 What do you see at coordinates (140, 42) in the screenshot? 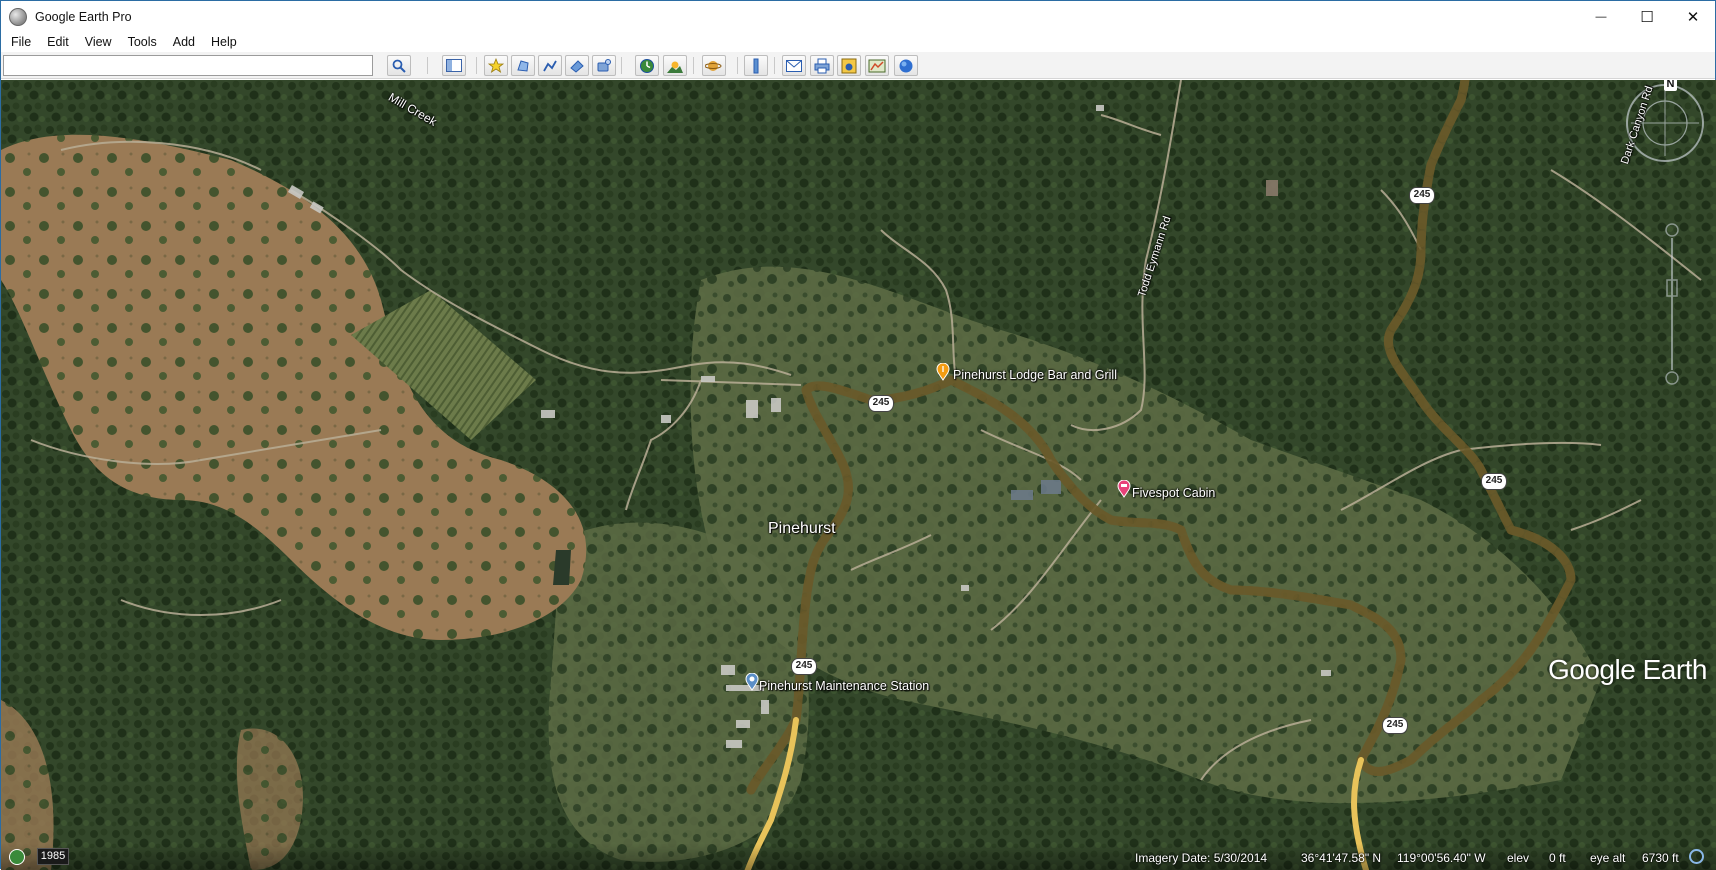
I see `menu-tools: Tools` at bounding box center [140, 42].